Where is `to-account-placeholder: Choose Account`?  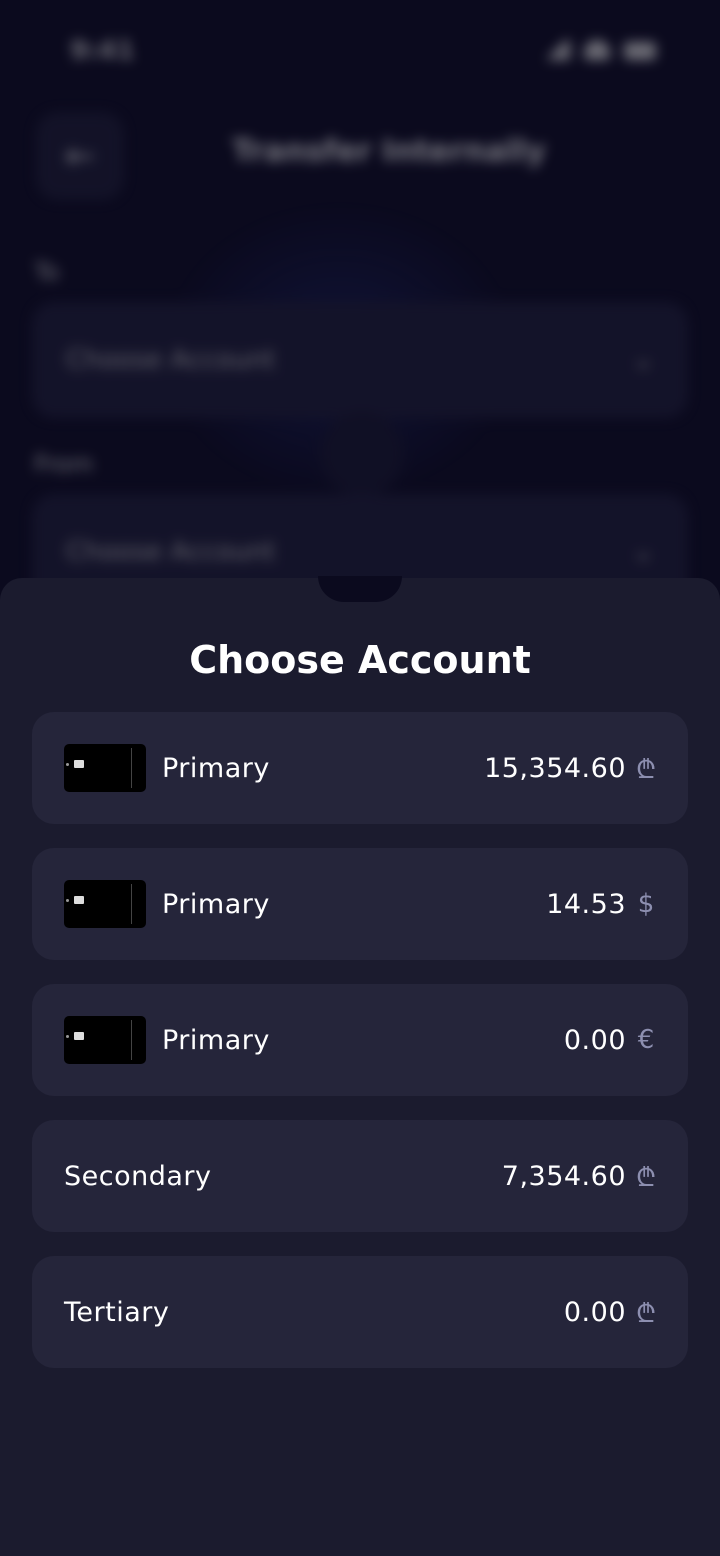 to-account-placeholder: Choose Account is located at coordinates (171, 360).